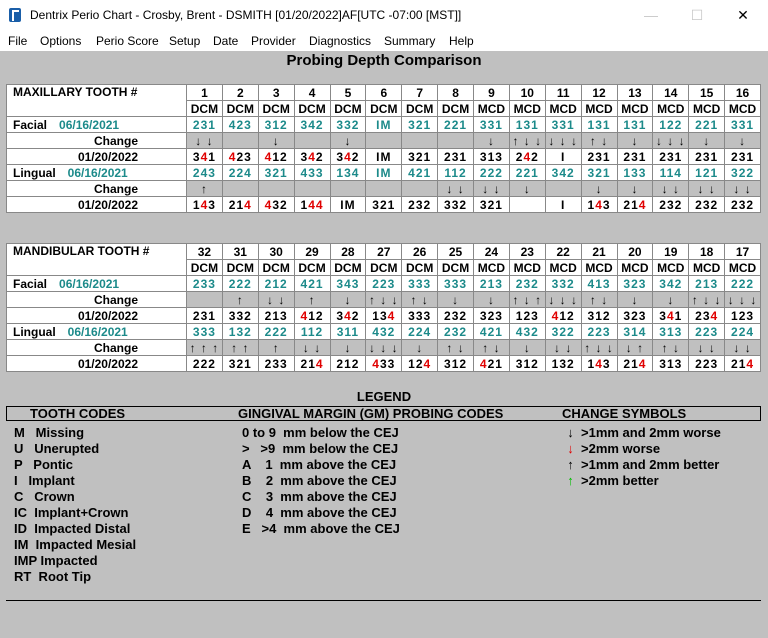 This screenshot has height=638, width=768. What do you see at coordinates (420, 315) in the screenshot?
I see `man-current-cell: 333` at bounding box center [420, 315].